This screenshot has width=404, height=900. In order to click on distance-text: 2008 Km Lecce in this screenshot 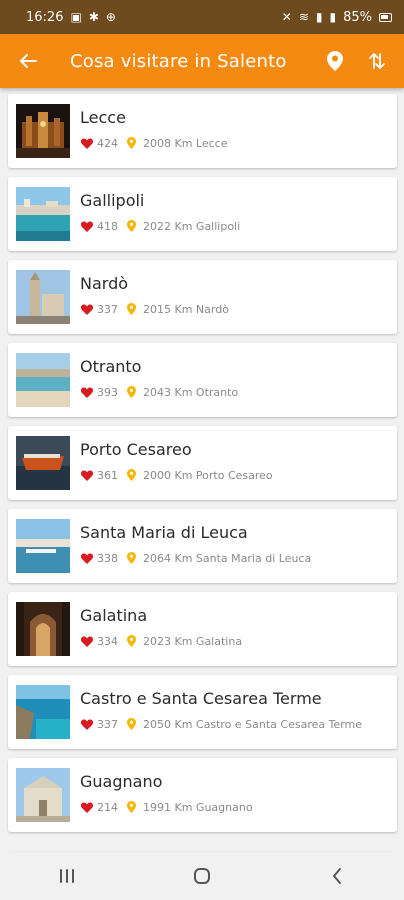, I will do `click(185, 143)`.